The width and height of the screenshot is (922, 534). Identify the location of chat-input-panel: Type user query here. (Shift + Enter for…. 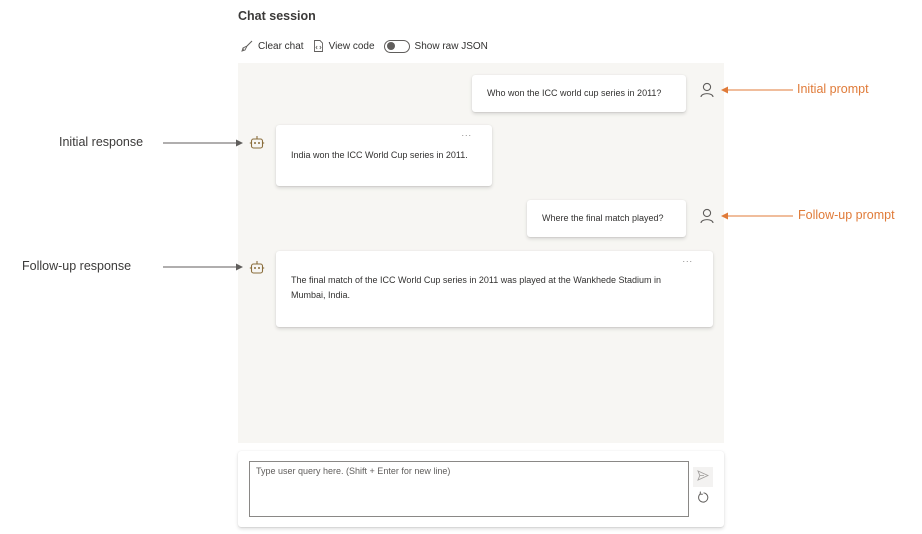
(481, 489).